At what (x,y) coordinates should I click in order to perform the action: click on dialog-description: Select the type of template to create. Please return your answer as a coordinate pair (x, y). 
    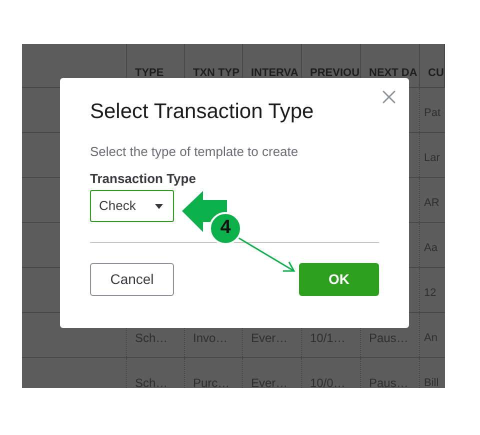
    Looking at the image, I should click on (195, 152).